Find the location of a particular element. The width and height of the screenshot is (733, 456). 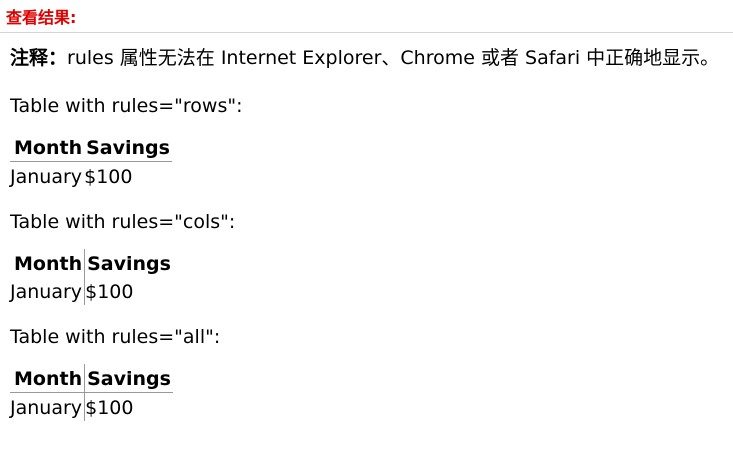

table-caption-rows: Table with rules="rows": is located at coordinates (126, 106).